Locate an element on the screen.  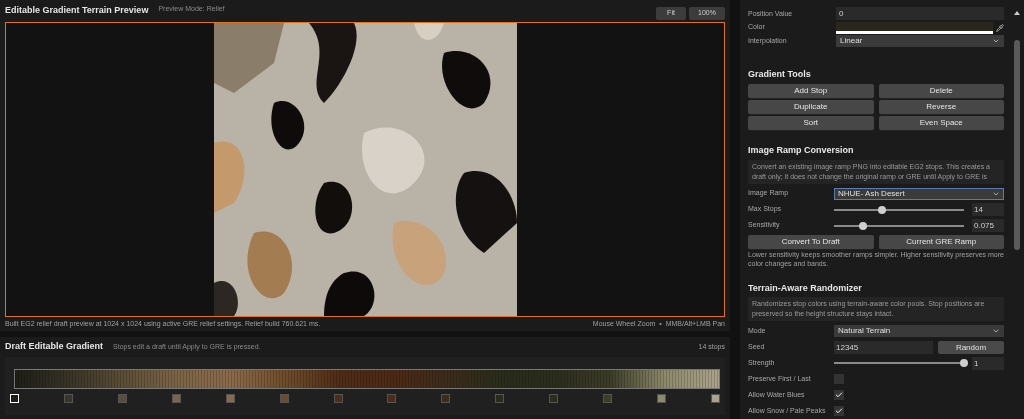
position-field: 0 is located at coordinates (920, 14).